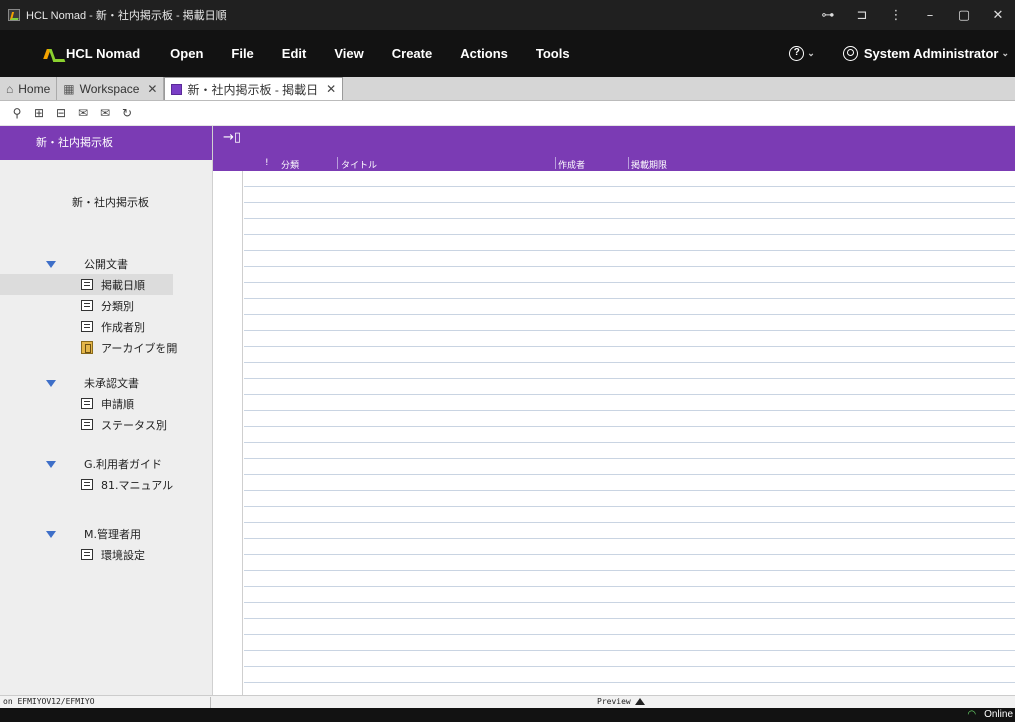  What do you see at coordinates (507, 113) in the screenshot?
I see `action-toolbar: ⚲ ⊞ ⊟ ✉ ✉ ↻` at bounding box center [507, 113].